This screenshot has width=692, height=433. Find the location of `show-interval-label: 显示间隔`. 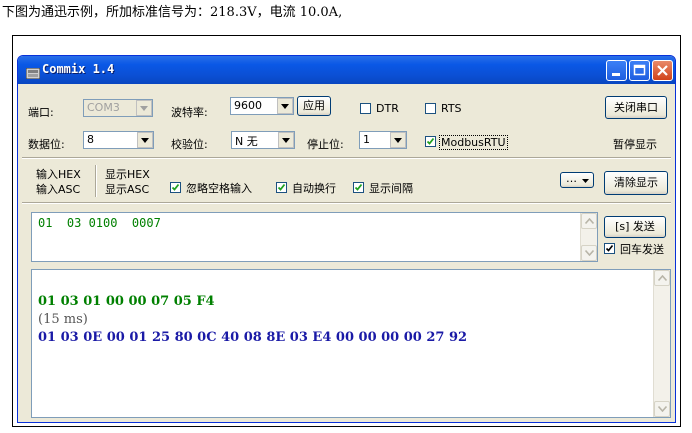

show-interval-label: 显示间隔 is located at coordinates (391, 188).